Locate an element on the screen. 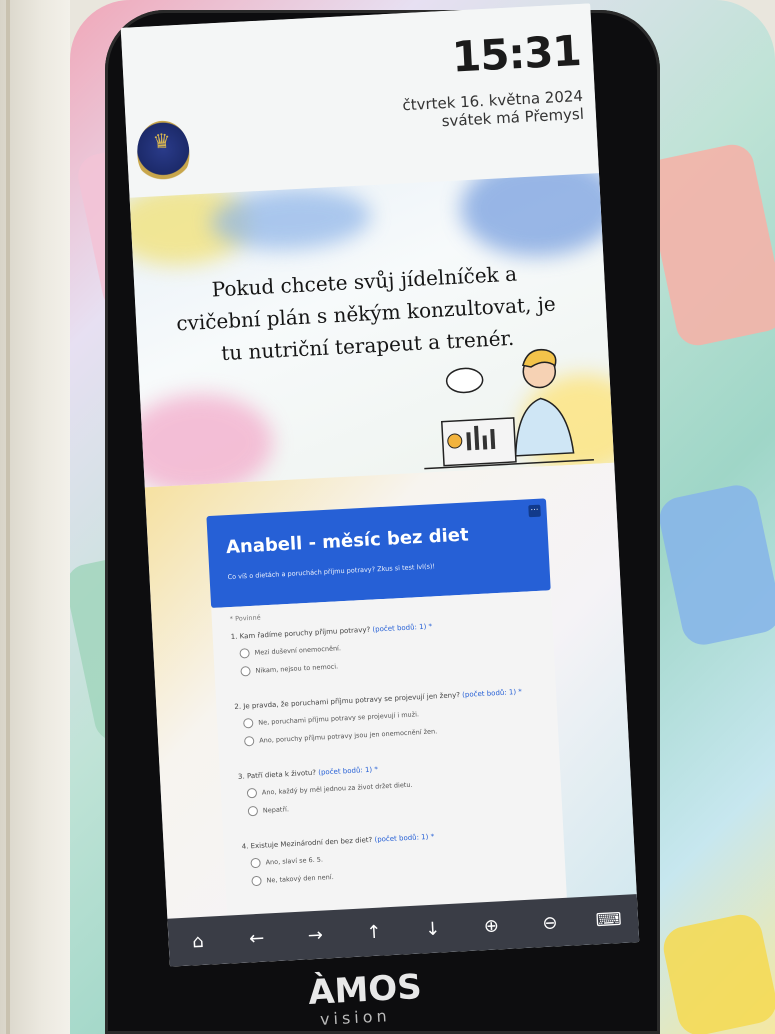 This screenshot has height=1034, width=775. arrow-up-icon: ↑ is located at coordinates (374, 932).